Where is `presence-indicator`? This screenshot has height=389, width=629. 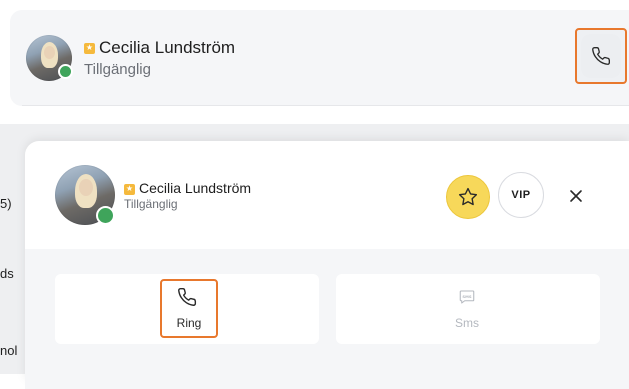
presence-indicator is located at coordinates (65, 71).